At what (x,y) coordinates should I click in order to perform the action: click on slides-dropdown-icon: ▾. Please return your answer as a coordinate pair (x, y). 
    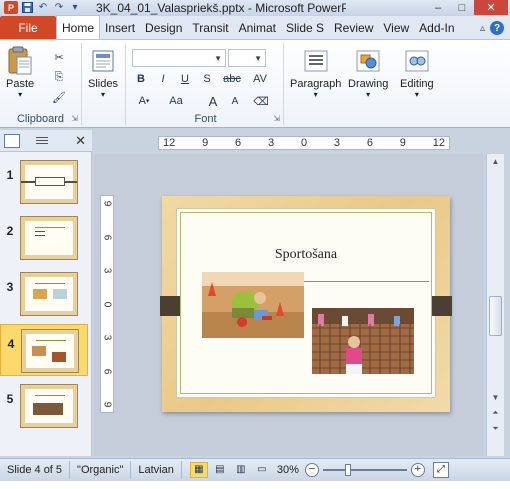
    Looking at the image, I should click on (103, 94).